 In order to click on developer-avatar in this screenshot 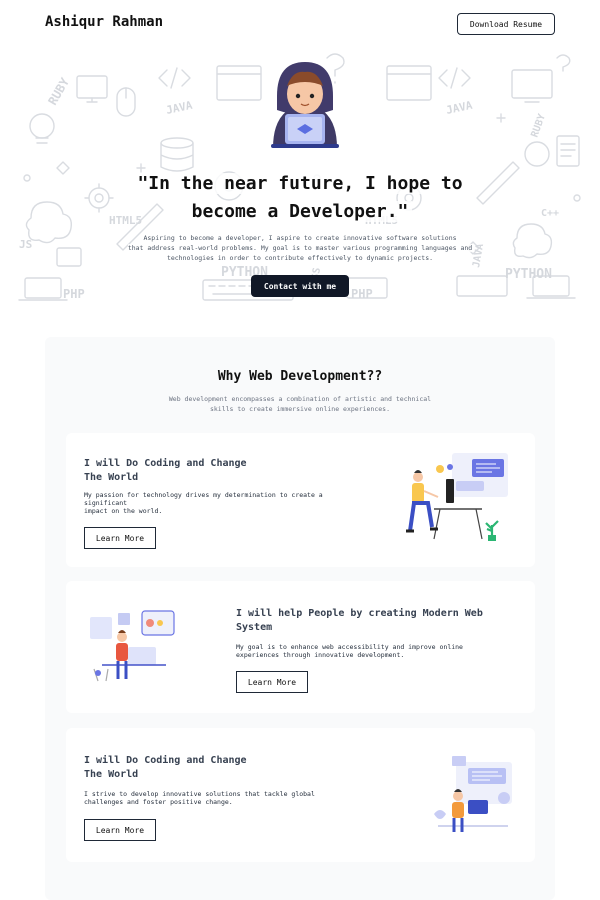, I will do `click(305, 105)`.